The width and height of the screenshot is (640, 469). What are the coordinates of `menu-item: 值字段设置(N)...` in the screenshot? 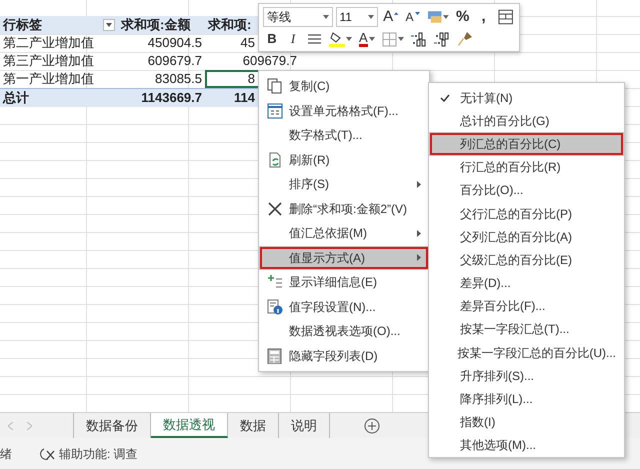 It's located at (344, 306).